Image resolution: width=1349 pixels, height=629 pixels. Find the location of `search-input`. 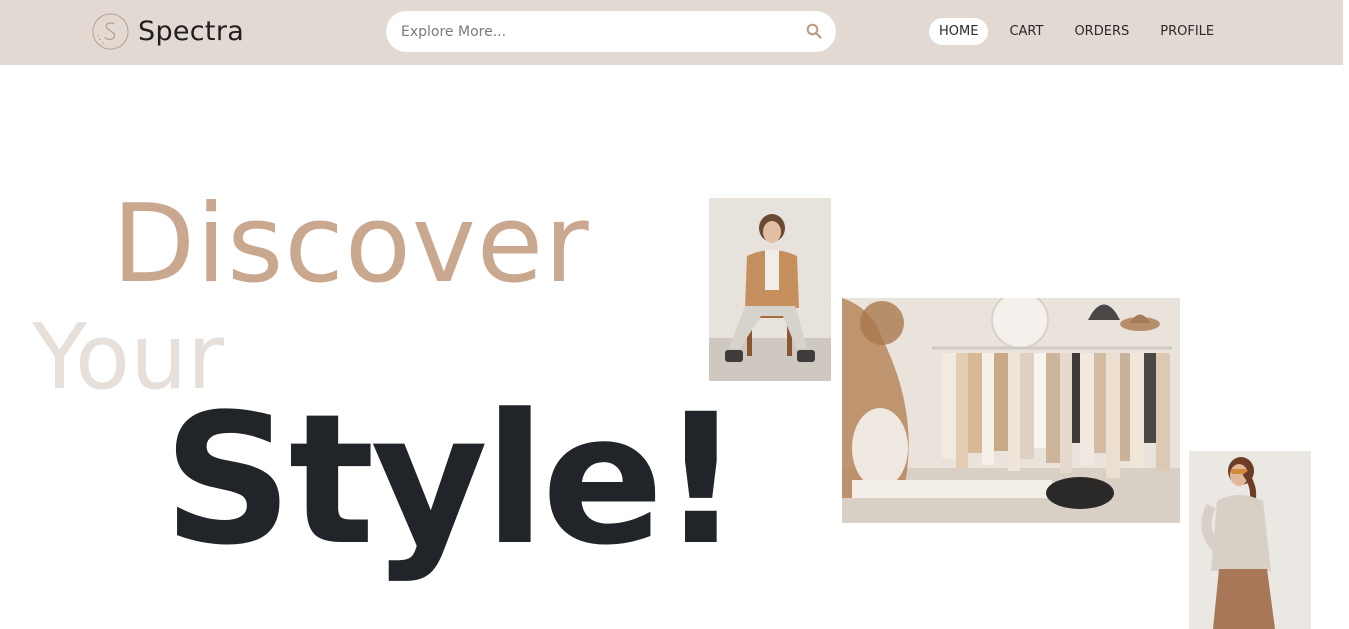

search-input is located at coordinates (596, 31).